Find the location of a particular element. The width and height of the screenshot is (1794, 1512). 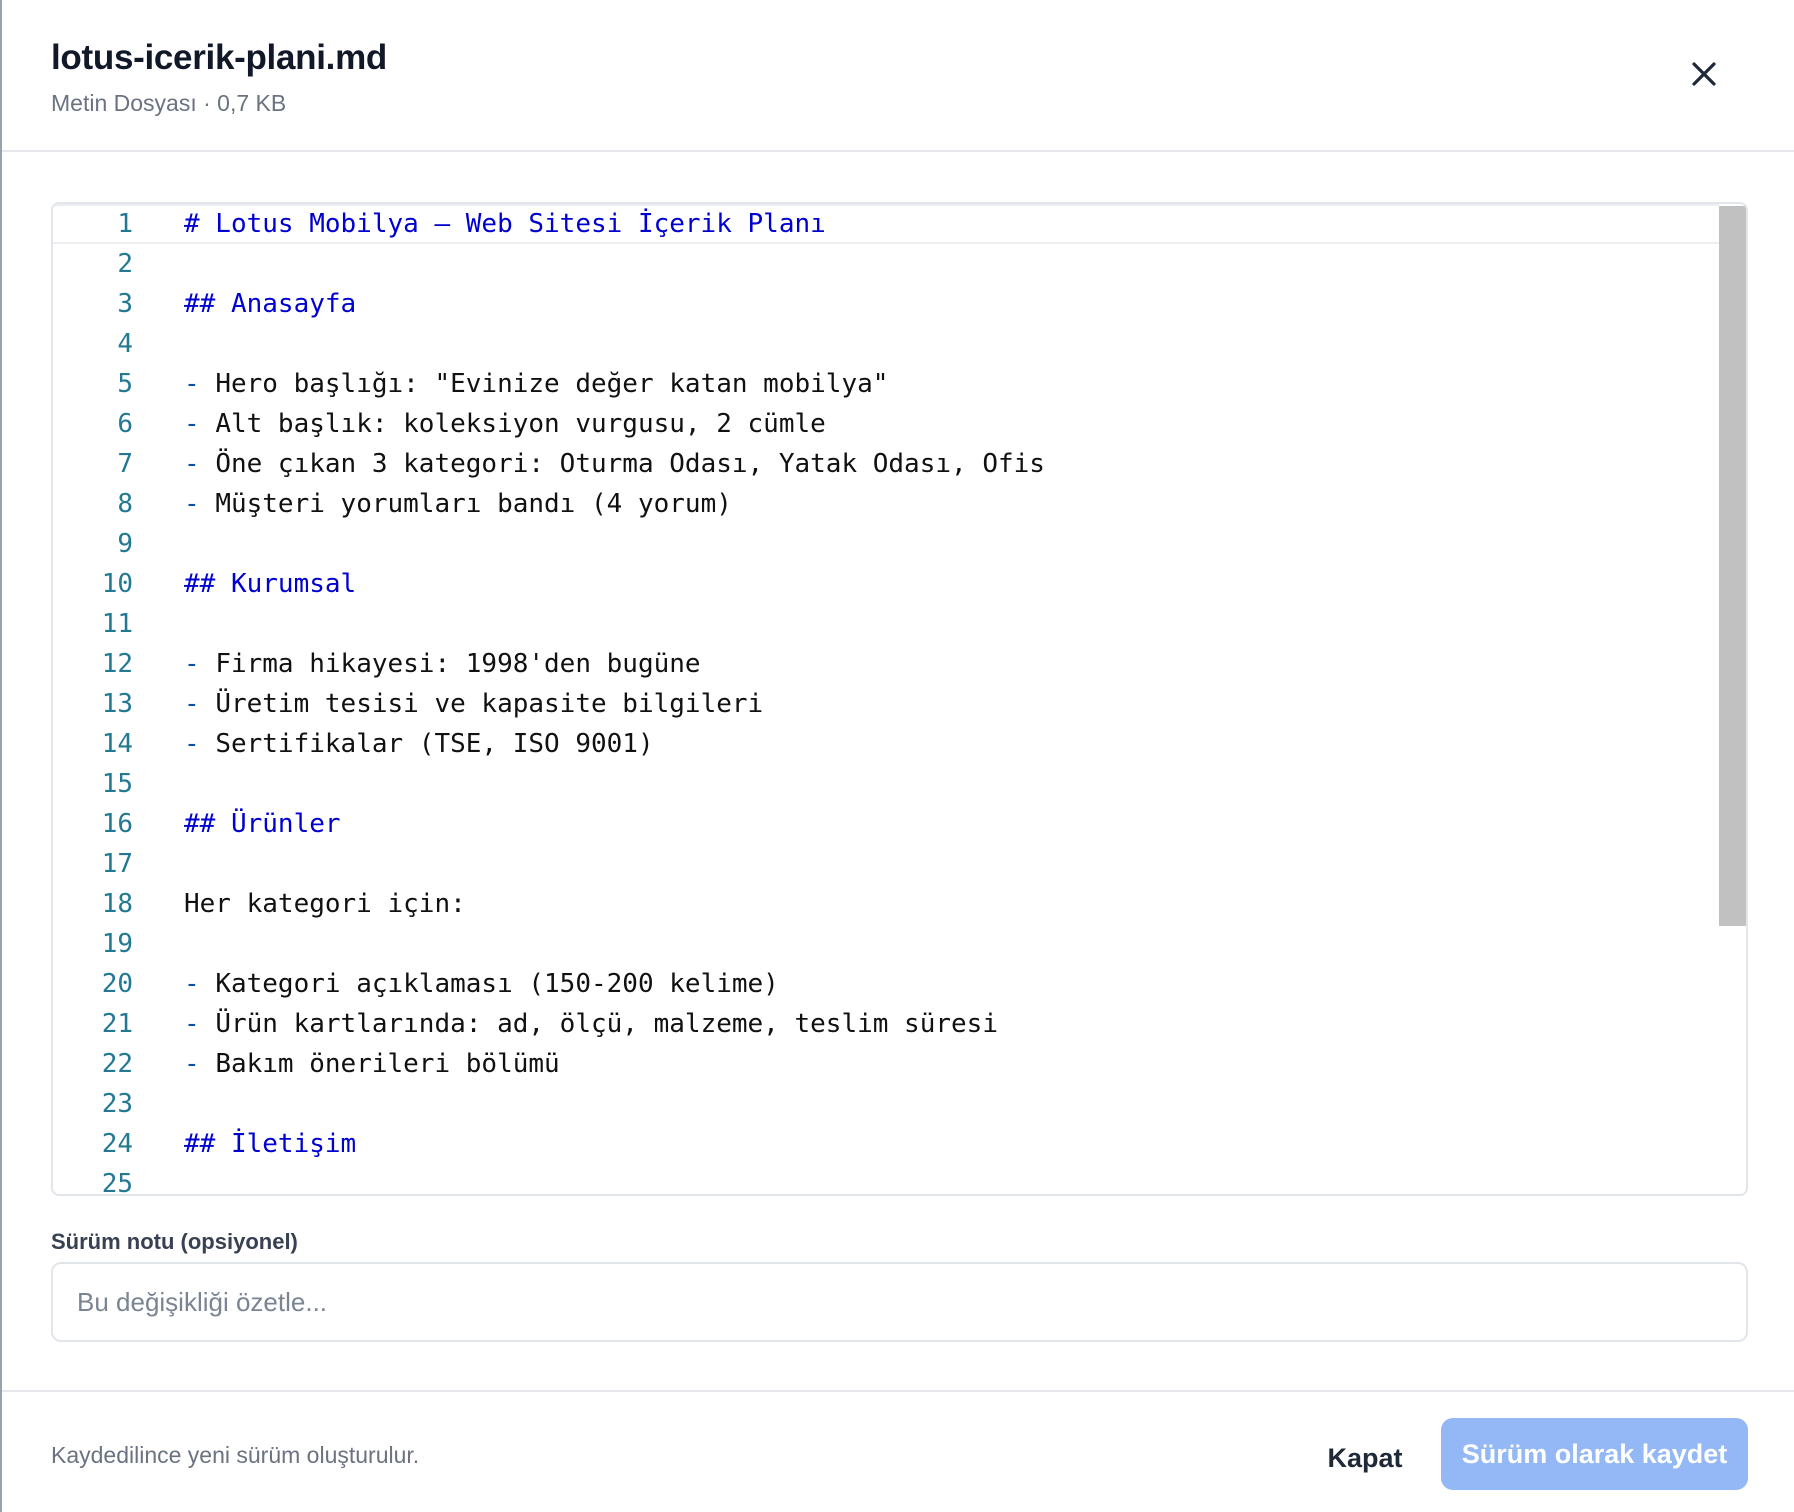

line-content: ## Kurumsal is located at coordinates (270, 584).